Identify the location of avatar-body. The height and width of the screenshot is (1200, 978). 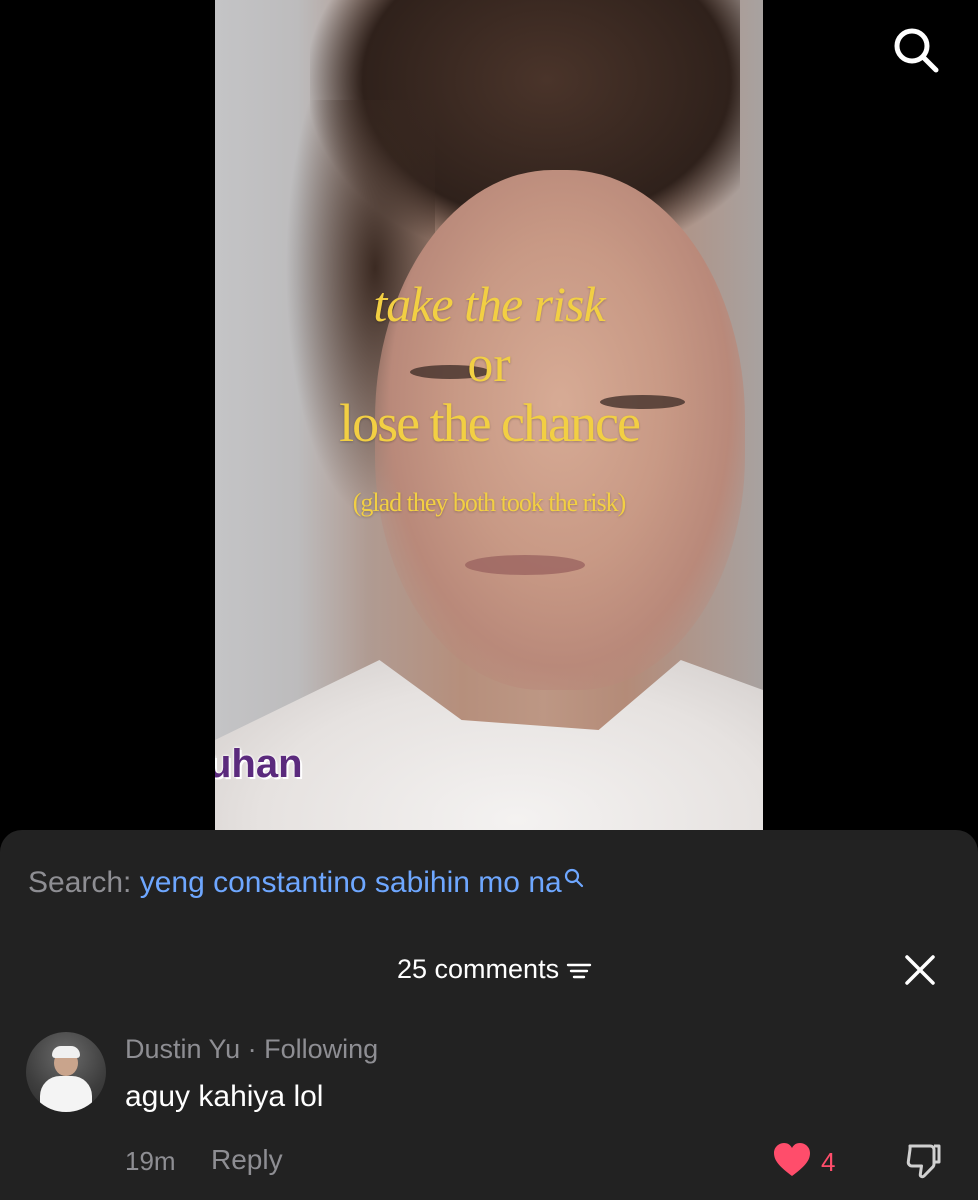
(66, 1094).